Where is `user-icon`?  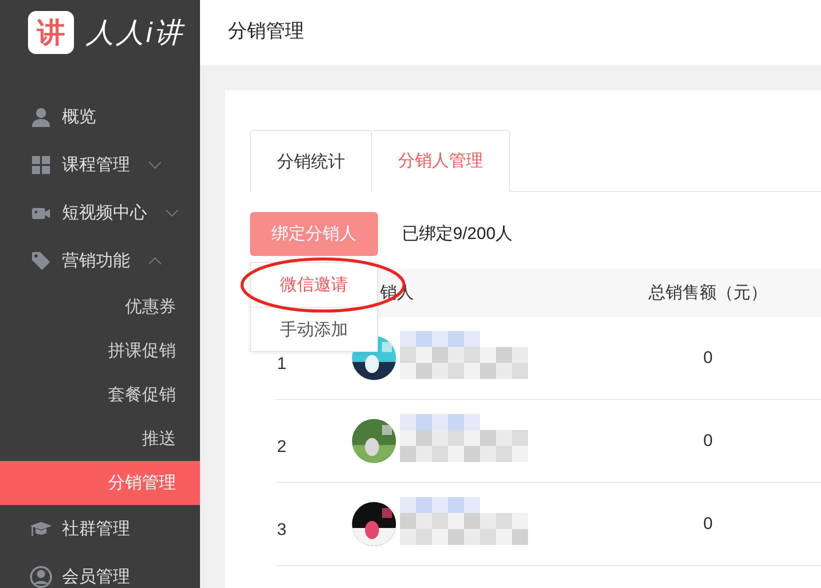
user-icon is located at coordinates (41, 117).